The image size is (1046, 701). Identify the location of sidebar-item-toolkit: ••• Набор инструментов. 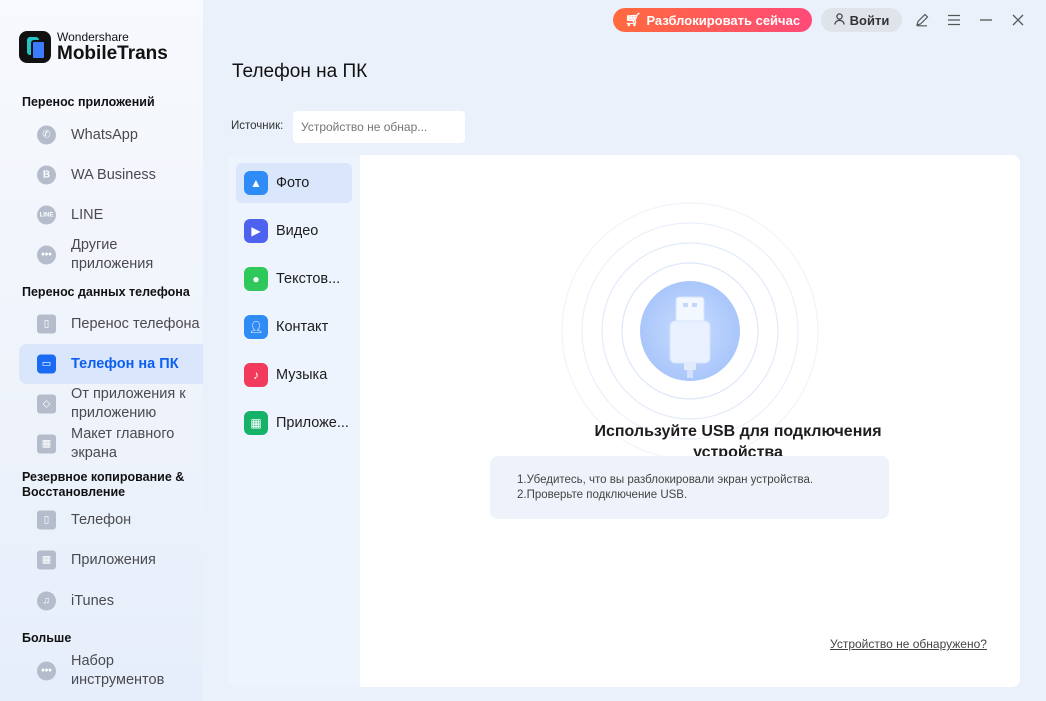
(111, 671).